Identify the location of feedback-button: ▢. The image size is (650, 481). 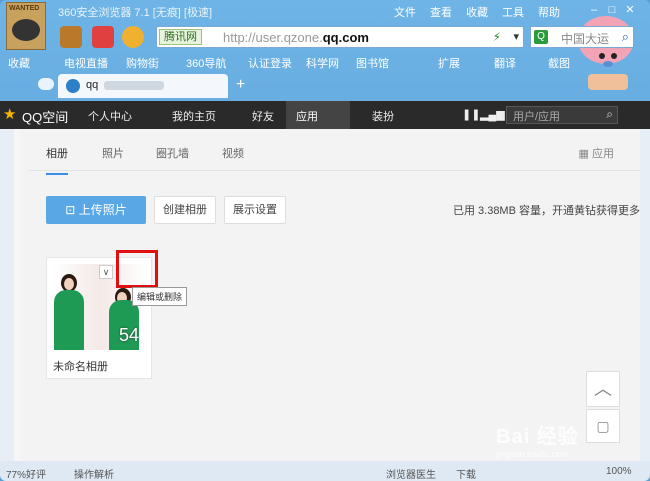
(603, 426).